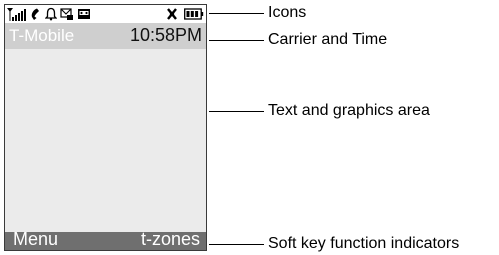 Image resolution: width=499 pixels, height=255 pixels. What do you see at coordinates (364, 243) in the screenshot?
I see `softkeys-callout-label: Soft key function indicators` at bounding box center [364, 243].